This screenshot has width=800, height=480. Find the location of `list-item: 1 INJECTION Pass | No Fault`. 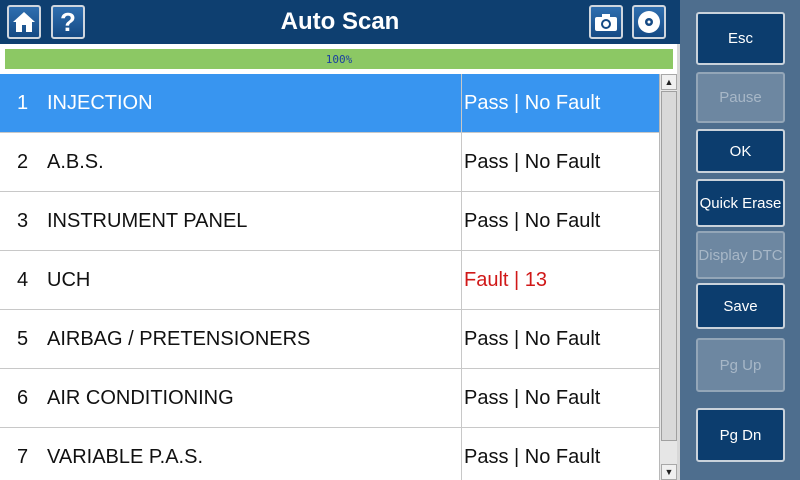

list-item: 1 INJECTION Pass | No Fault is located at coordinates (329, 103).